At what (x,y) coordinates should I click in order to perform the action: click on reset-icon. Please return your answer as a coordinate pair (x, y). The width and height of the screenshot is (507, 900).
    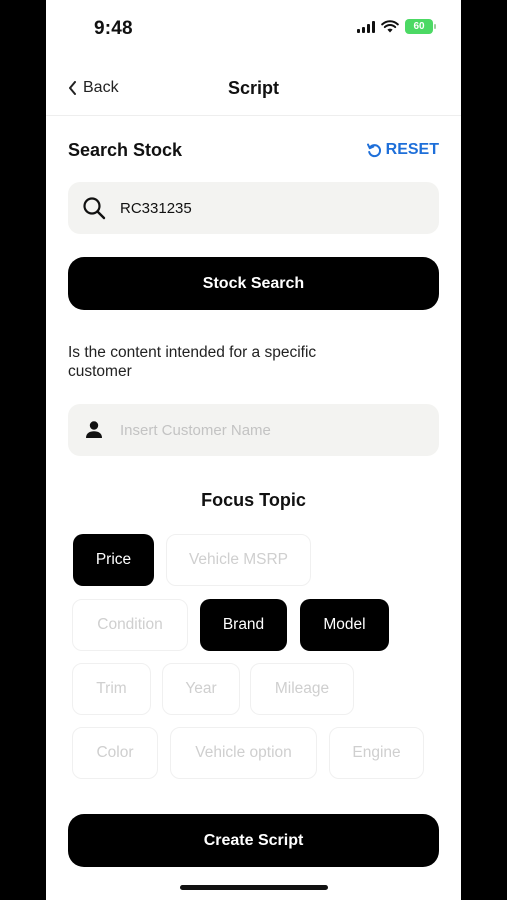
    Looking at the image, I should click on (373, 150).